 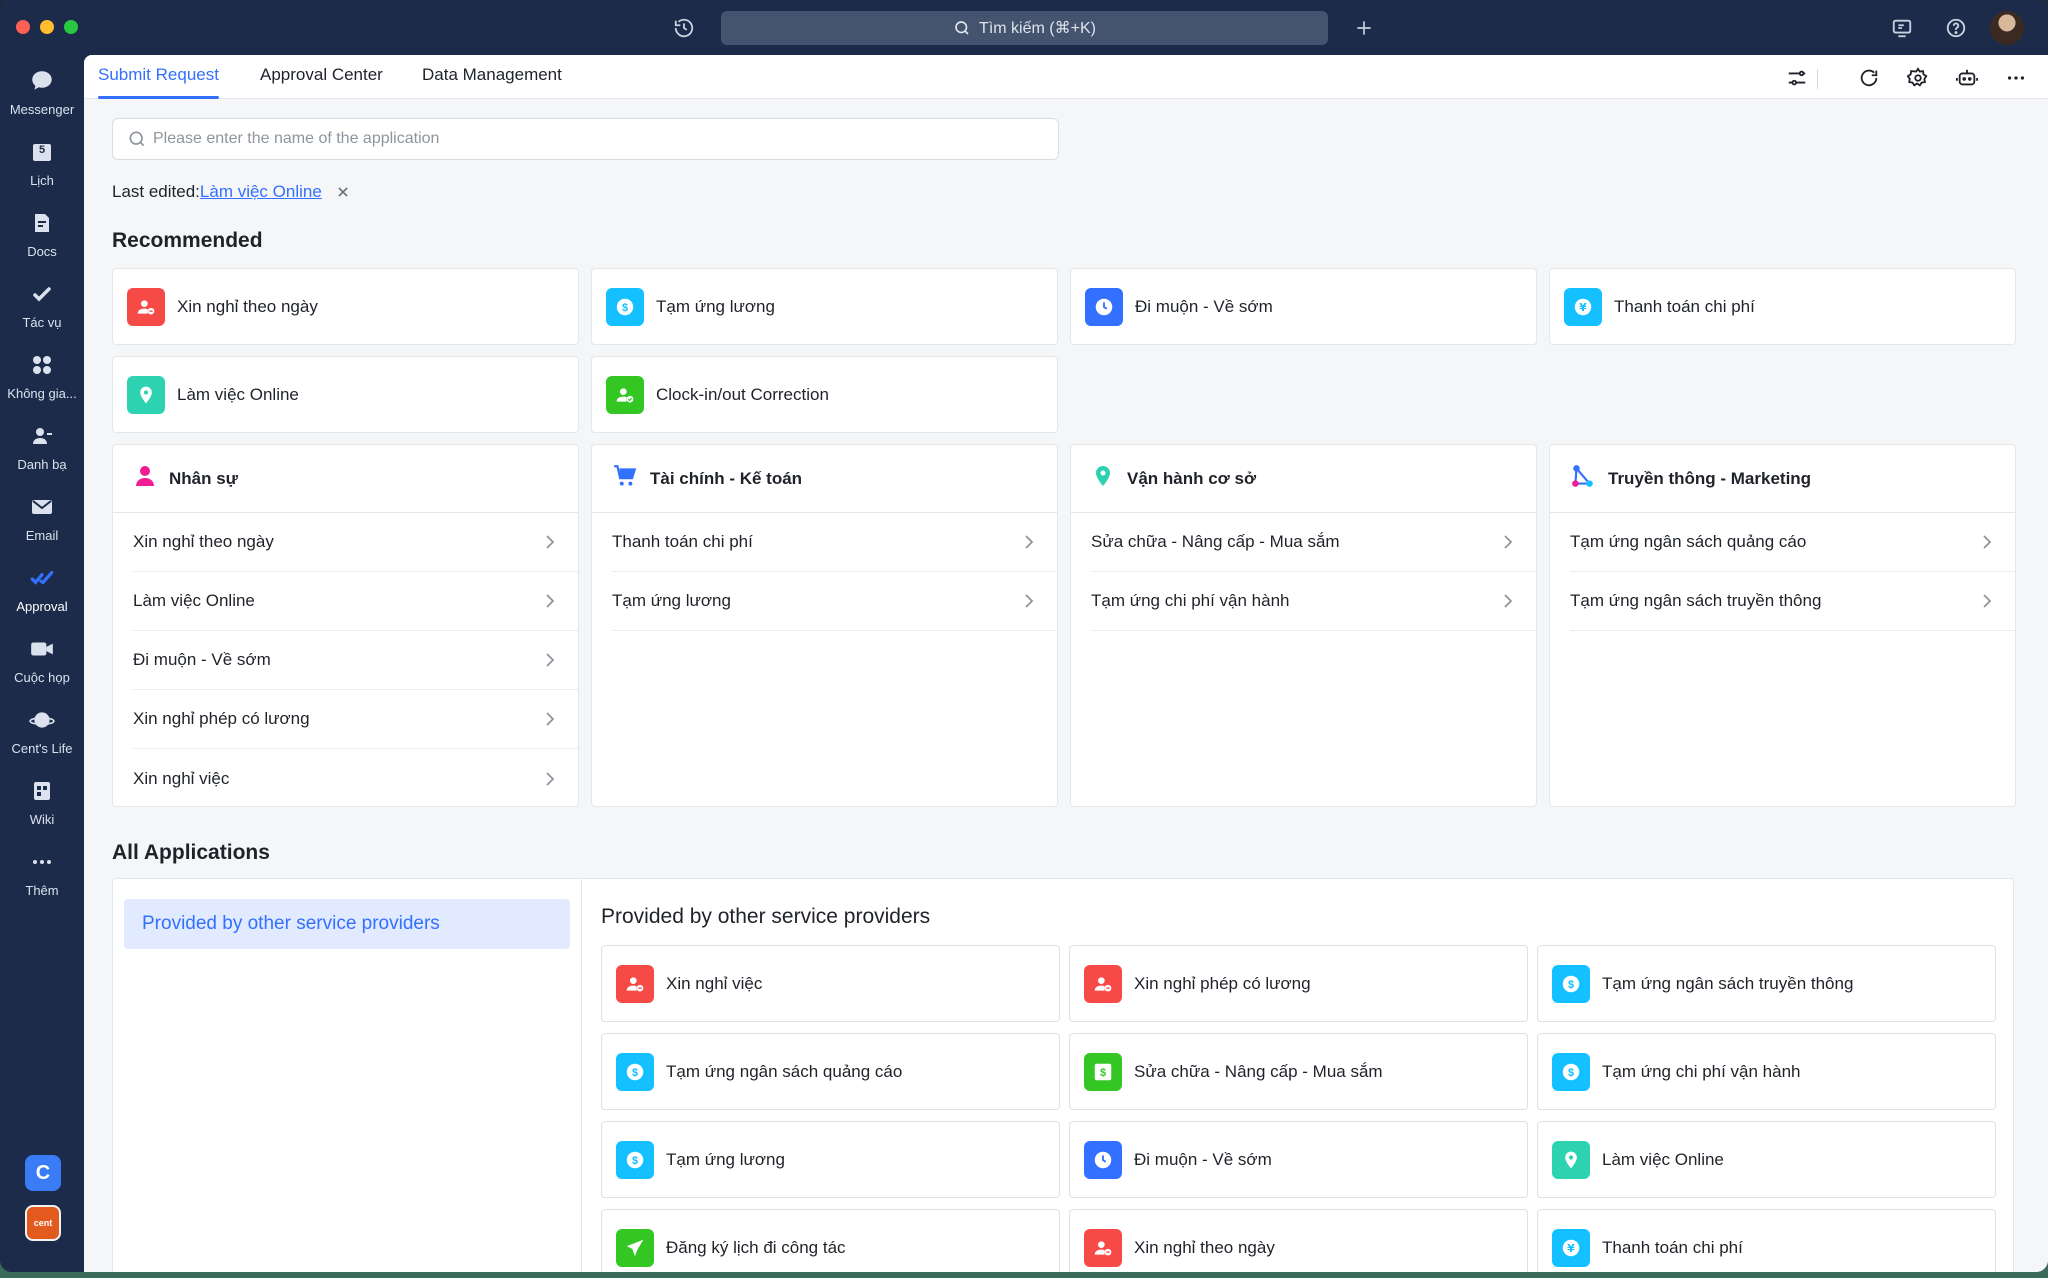 I want to click on app-card-label: Xin nghỉ phép có lương, so click(x=1222, y=983).